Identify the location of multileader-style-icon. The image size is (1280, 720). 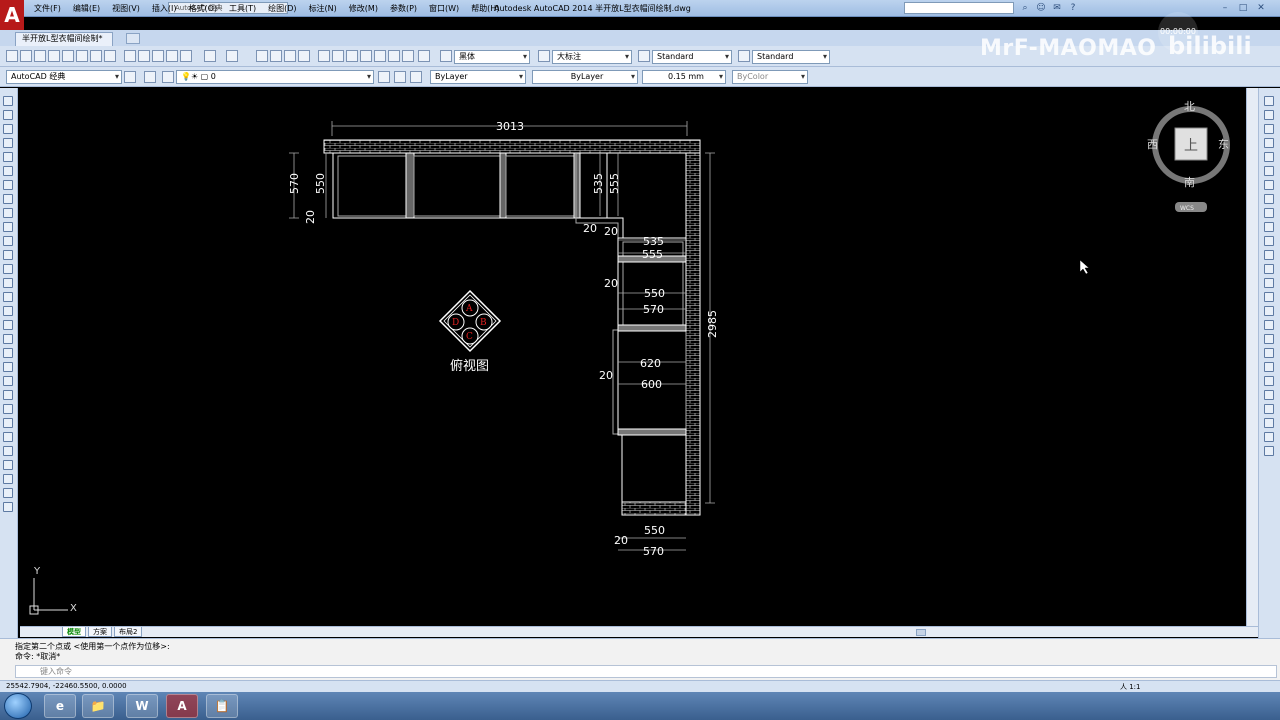
(744, 56).